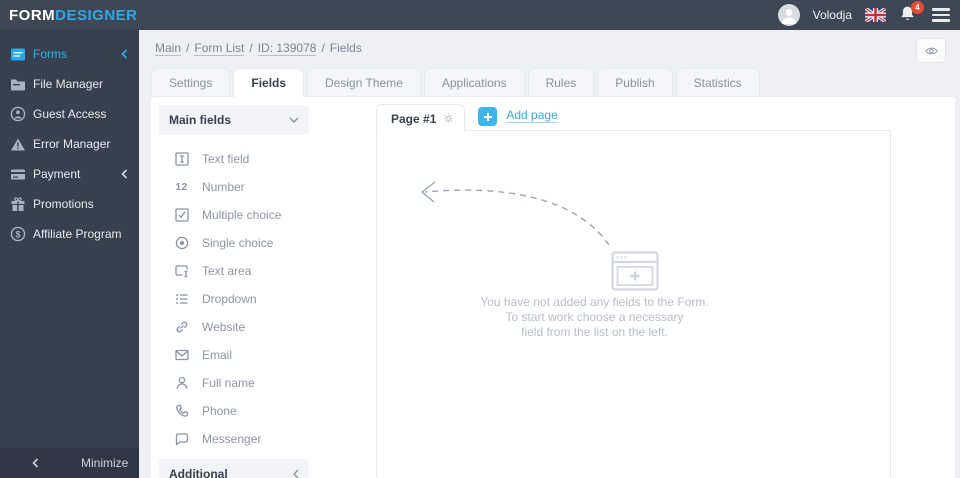 The height and width of the screenshot is (478, 960). What do you see at coordinates (219, 48) in the screenshot?
I see `breadcrumb-form-list: Form List` at bounding box center [219, 48].